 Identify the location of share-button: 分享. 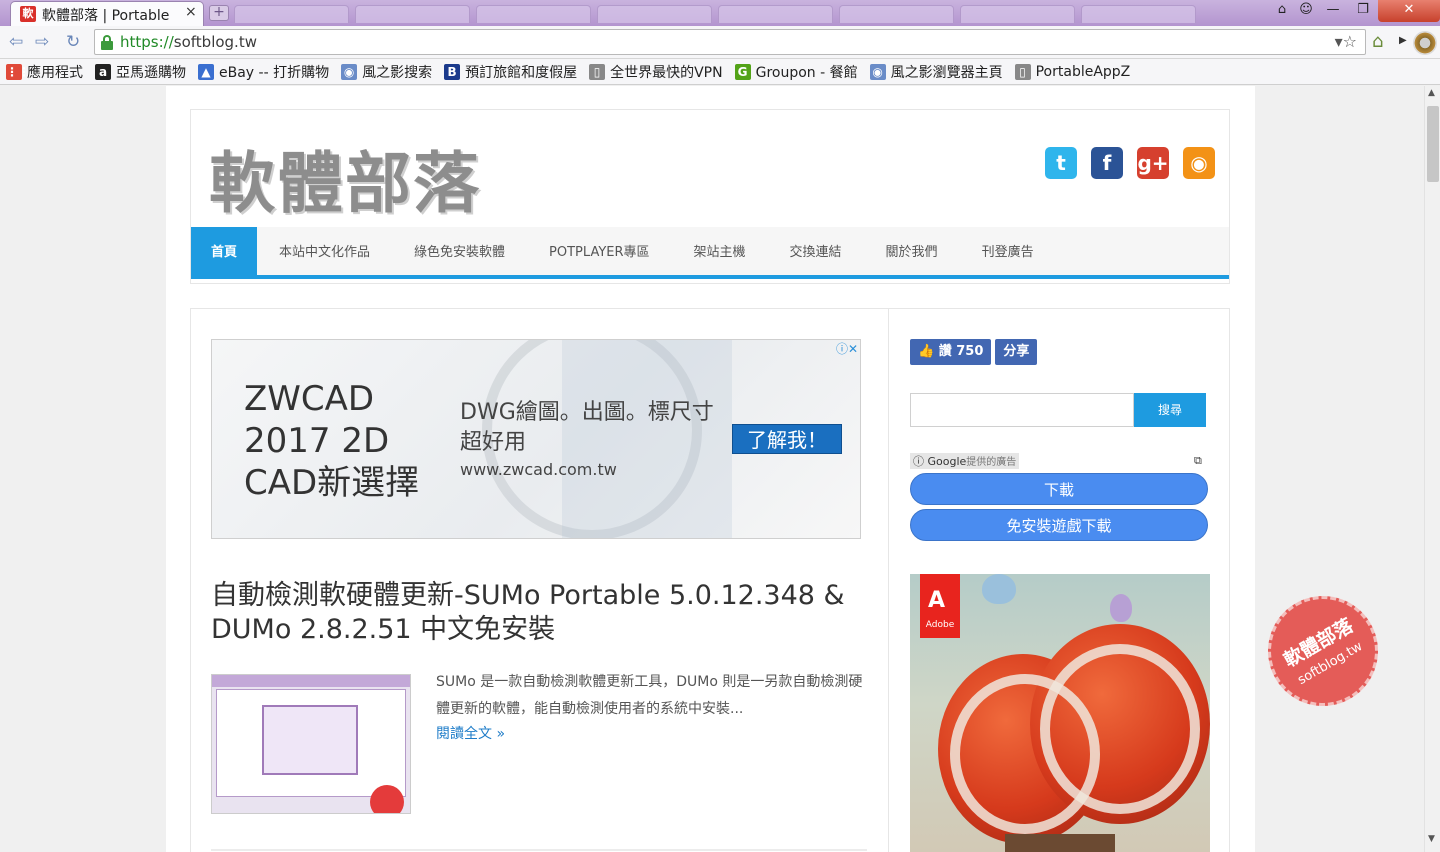
(1016, 352).